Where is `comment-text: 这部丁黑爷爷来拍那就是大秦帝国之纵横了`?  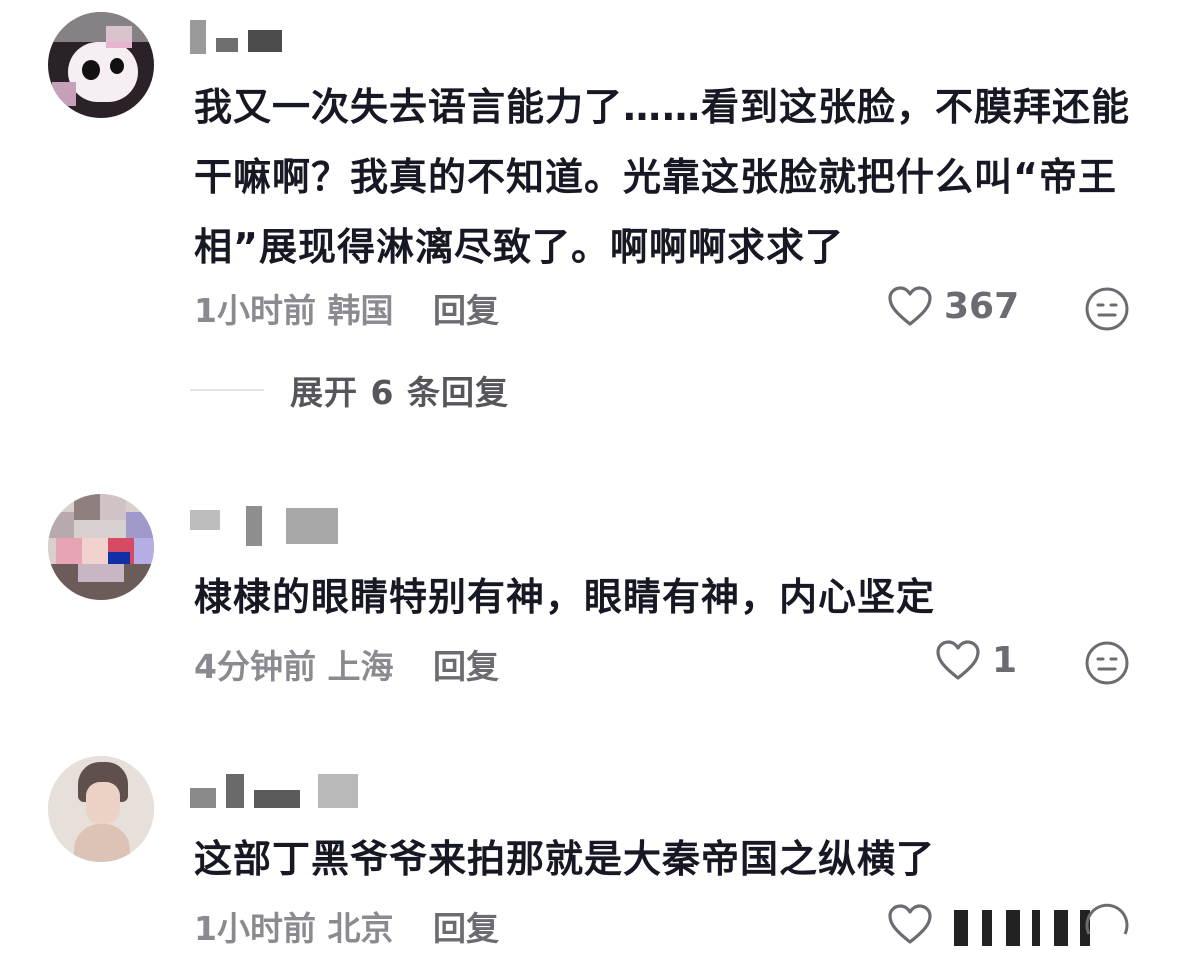 comment-text: 这部丁黑爷爷来拍那就是大秦帝国之纵横了 is located at coordinates (565, 859).